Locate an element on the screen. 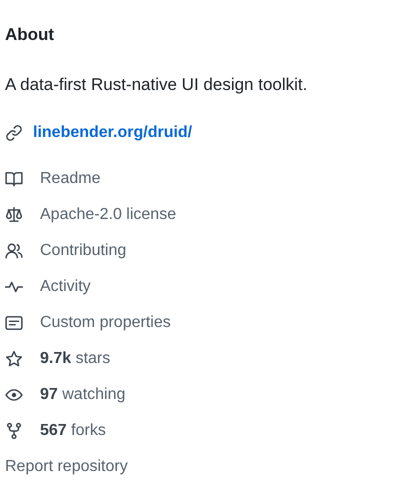 Image resolution: width=405 pixels, height=486 pixels. note-icon is located at coordinates (14, 323).